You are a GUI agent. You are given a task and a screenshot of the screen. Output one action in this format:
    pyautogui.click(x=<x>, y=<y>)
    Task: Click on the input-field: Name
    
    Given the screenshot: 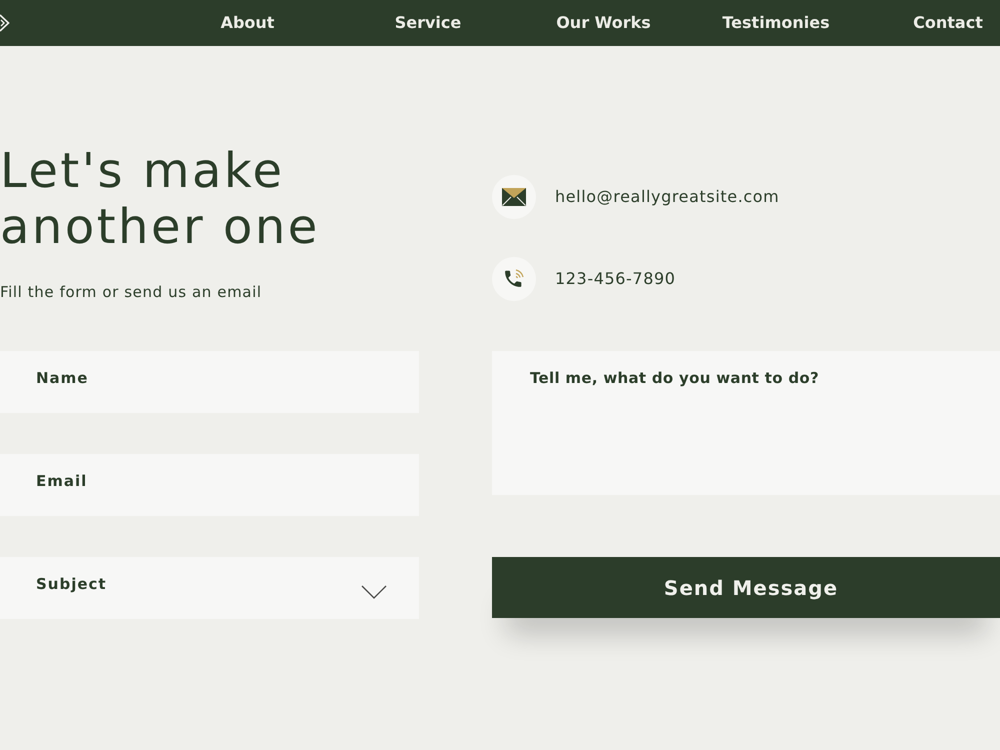 What is the action you would take?
    pyautogui.click(x=209, y=382)
    